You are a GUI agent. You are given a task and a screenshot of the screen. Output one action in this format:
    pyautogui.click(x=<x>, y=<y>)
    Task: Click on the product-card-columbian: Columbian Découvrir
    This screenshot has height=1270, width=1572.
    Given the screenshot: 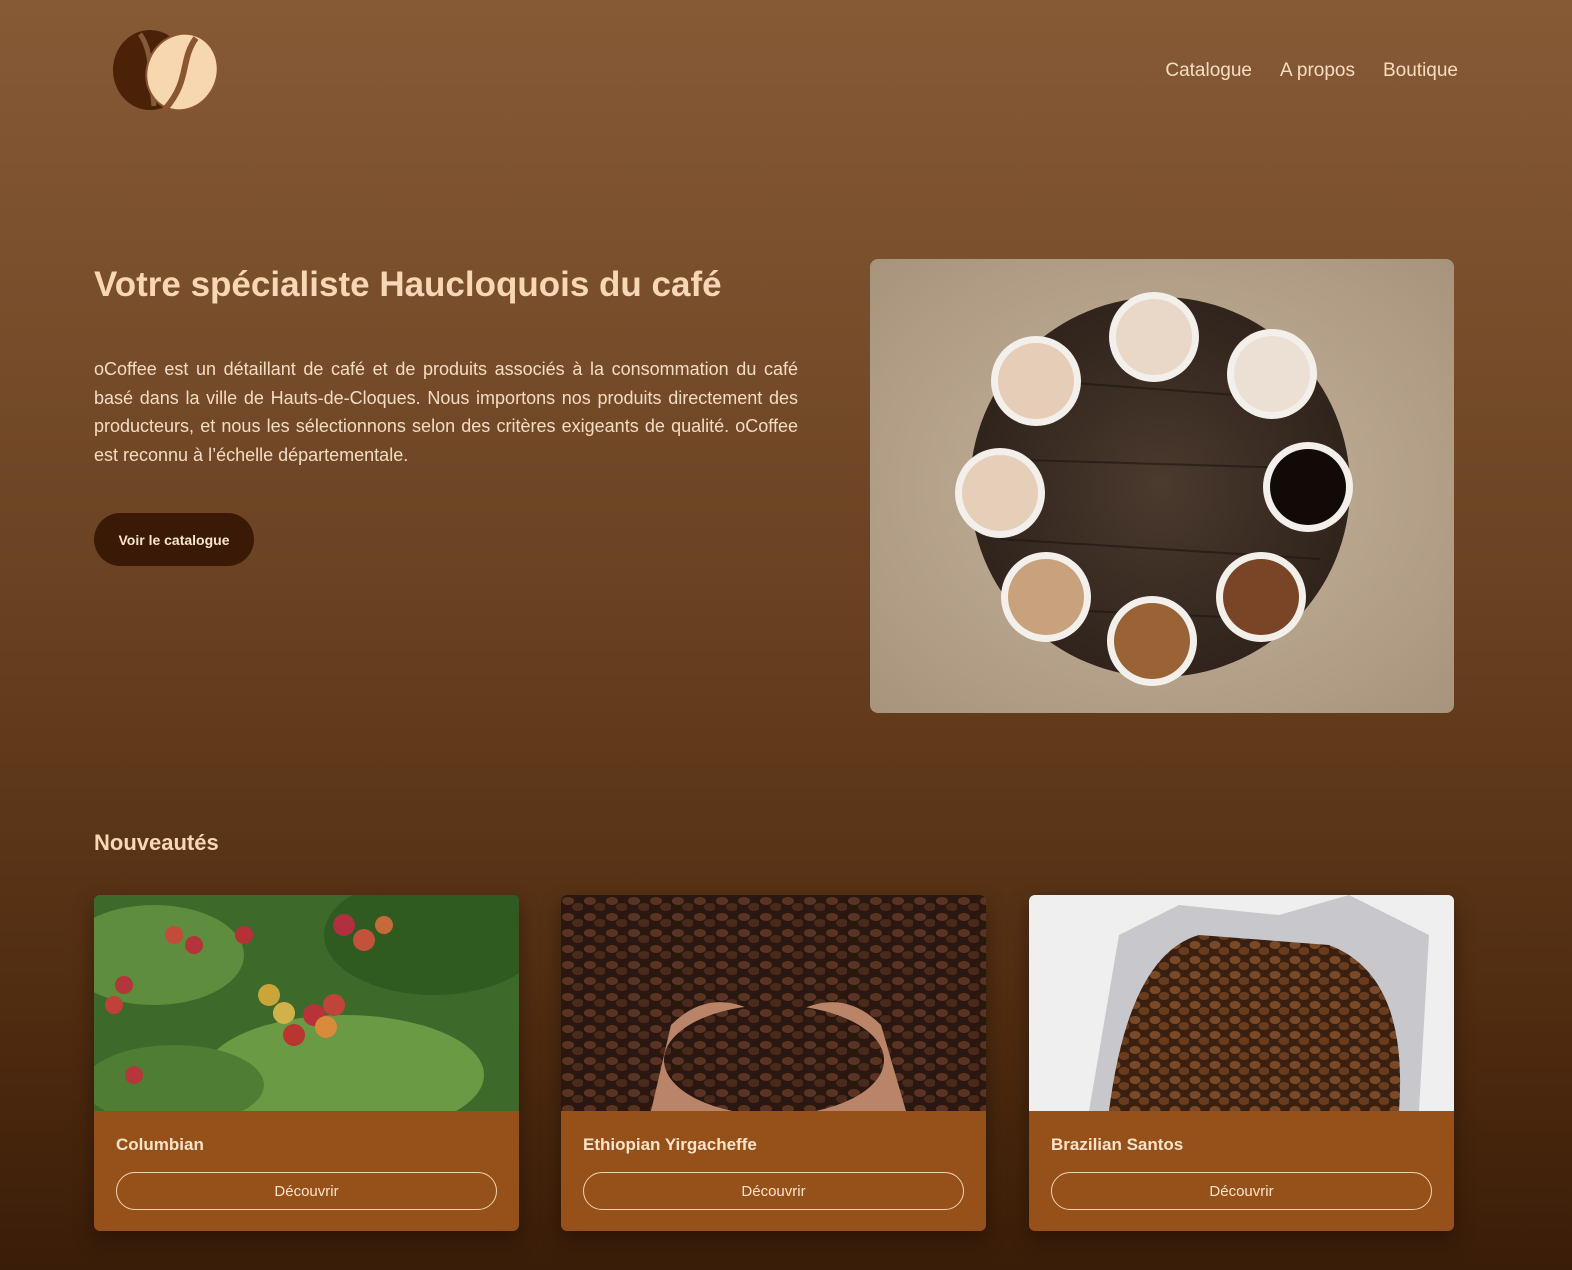 What is the action you would take?
    pyautogui.click(x=306, y=1063)
    